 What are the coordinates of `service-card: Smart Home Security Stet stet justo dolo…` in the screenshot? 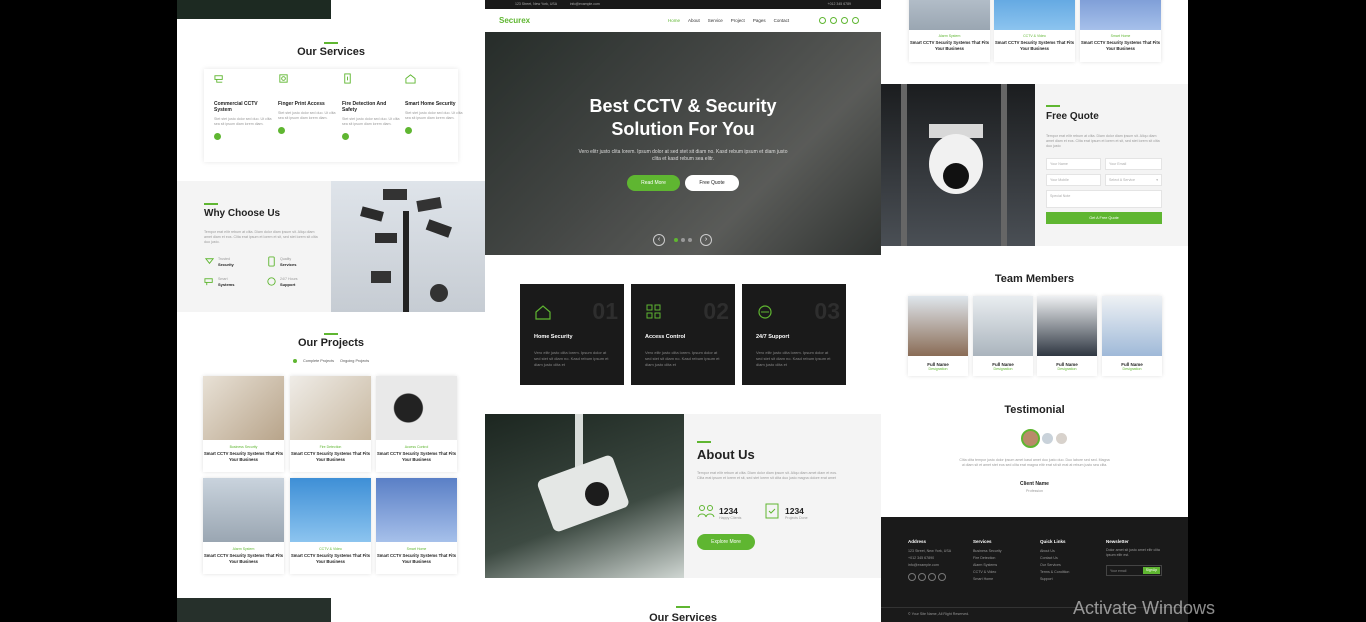 It's located at (434, 116).